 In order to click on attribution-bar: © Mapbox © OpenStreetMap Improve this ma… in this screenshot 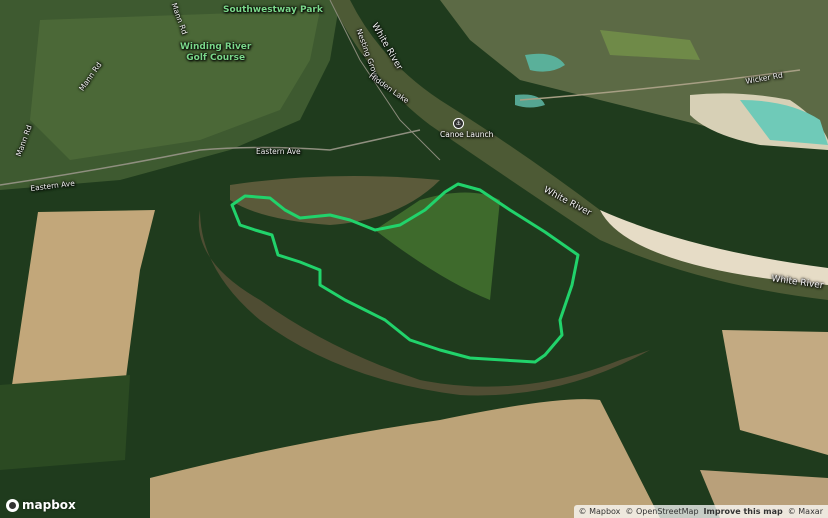, I will do `click(700, 511)`.